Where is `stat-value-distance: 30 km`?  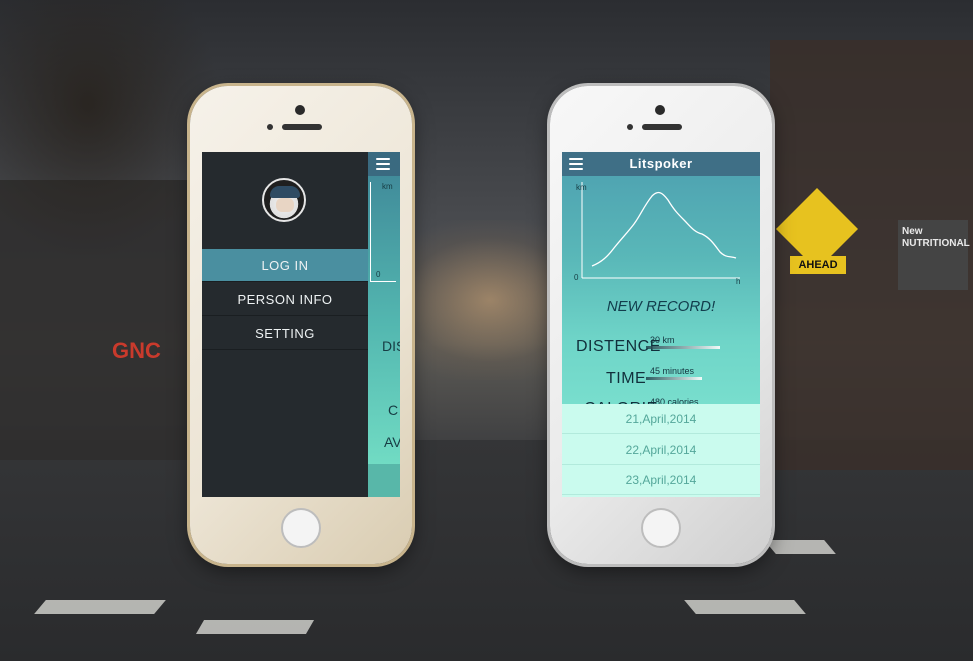
stat-value-distance: 30 km is located at coordinates (662, 340).